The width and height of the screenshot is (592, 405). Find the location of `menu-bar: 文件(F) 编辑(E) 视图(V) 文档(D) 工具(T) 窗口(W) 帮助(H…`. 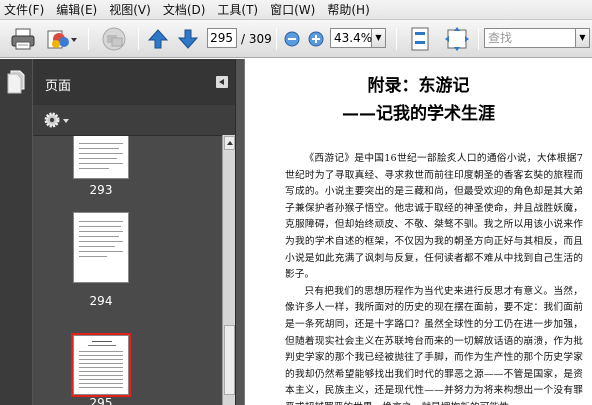

menu-bar: 文件(F) 编辑(E) 视图(V) 文档(D) 工具(T) 窗口(W) 帮助(H… is located at coordinates (296, 10).